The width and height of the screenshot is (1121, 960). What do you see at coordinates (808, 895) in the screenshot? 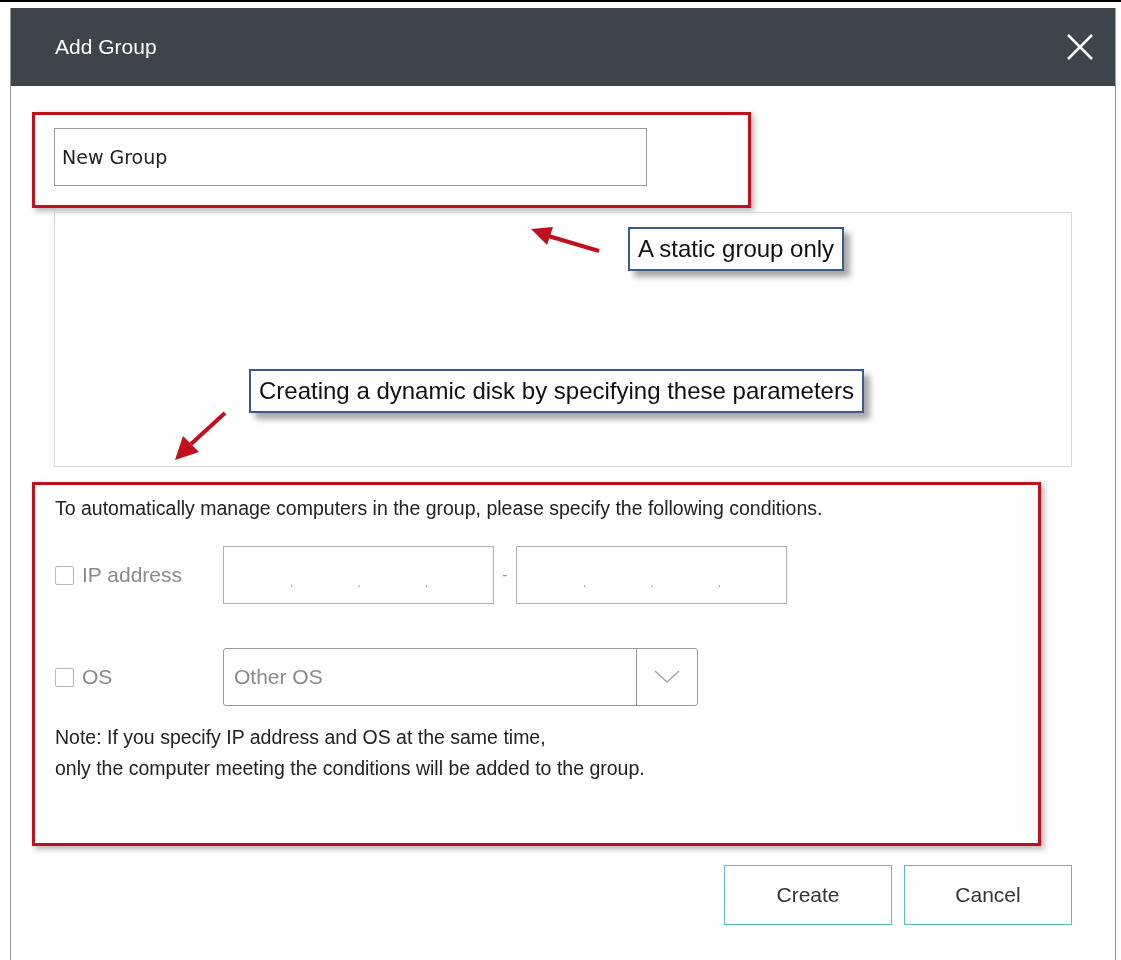
I see `create-button: Create` at bounding box center [808, 895].